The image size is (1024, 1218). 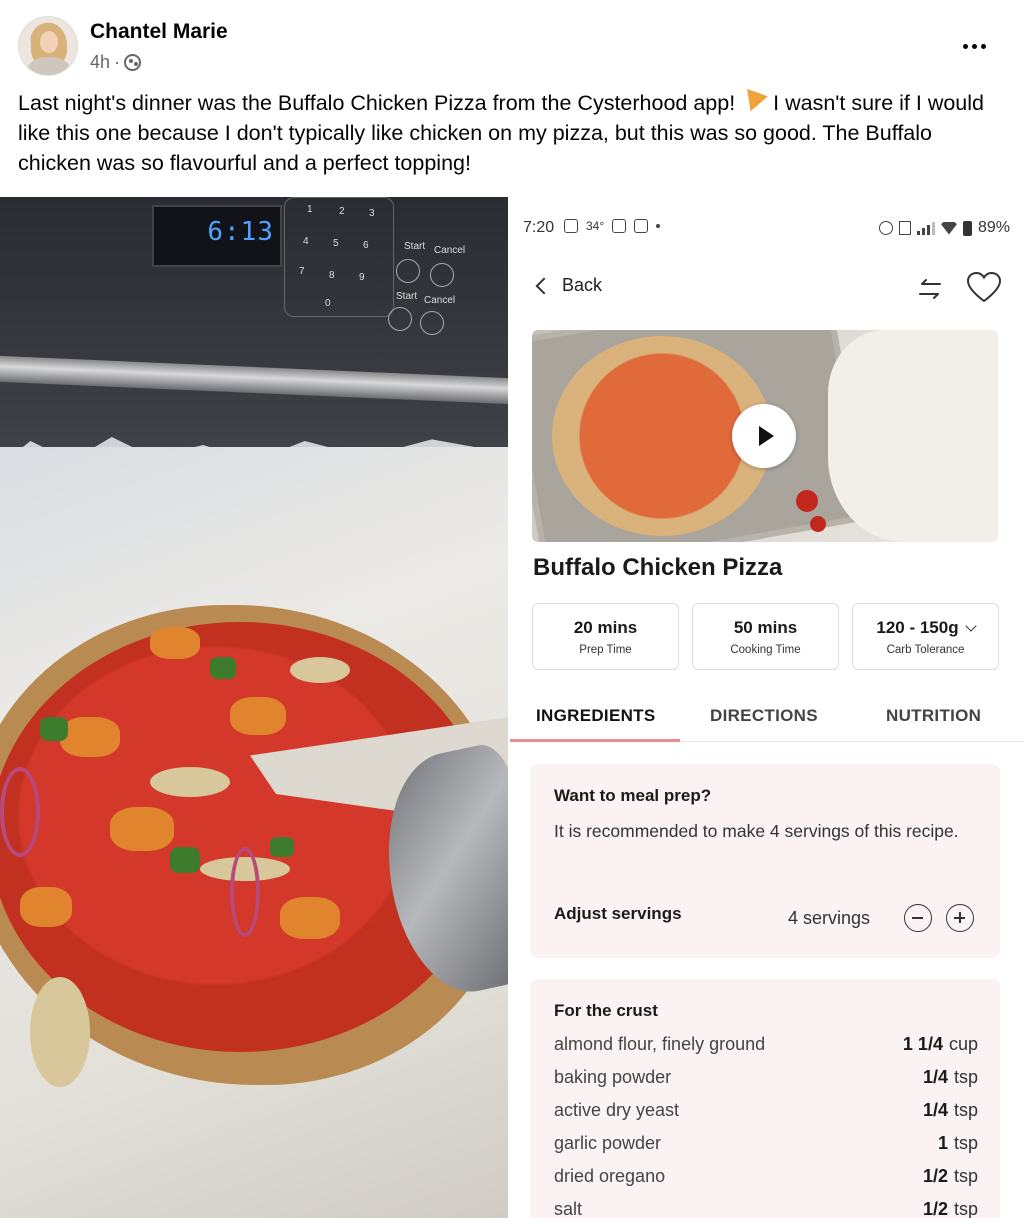 I want to click on oven-key: 0, so click(x=328, y=303).